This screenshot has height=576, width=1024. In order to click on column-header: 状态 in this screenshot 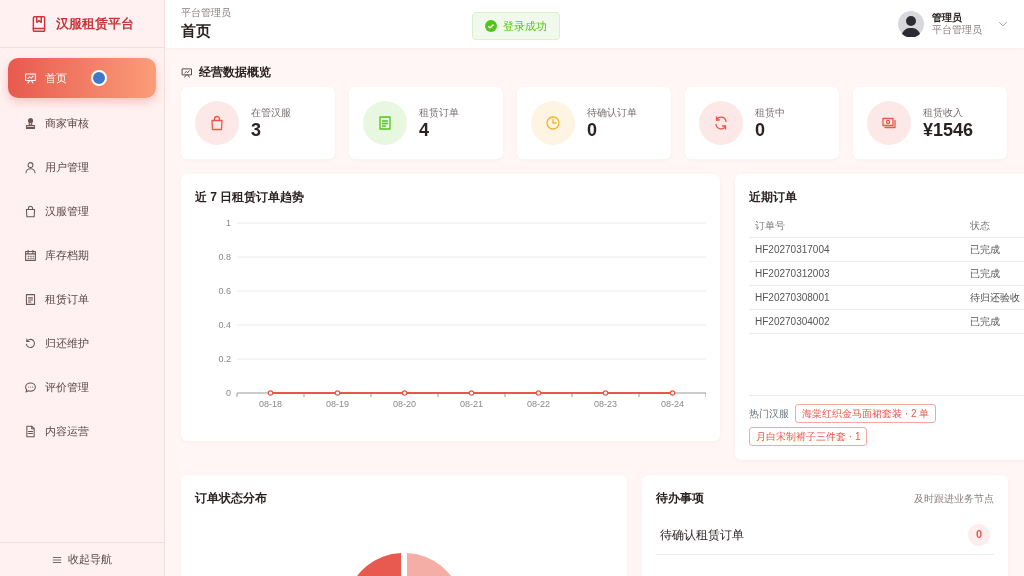, I will do `click(994, 226)`.